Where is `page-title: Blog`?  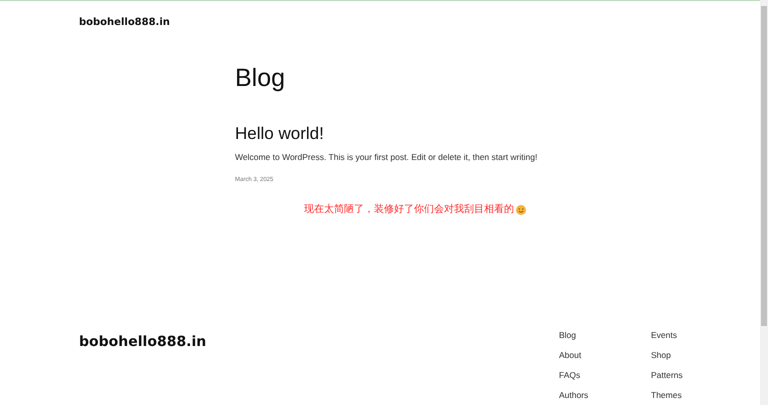 page-title: Blog is located at coordinates (260, 78).